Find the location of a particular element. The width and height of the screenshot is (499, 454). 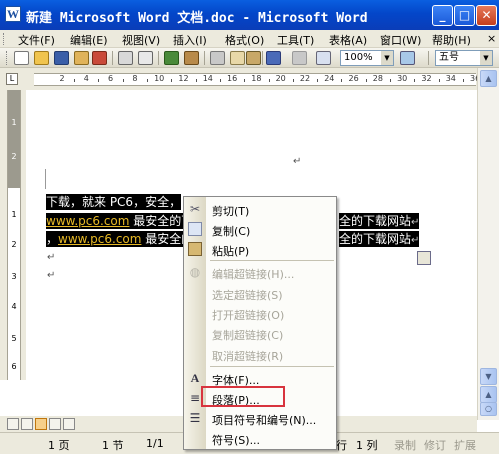

maximize-button: □ is located at coordinates (464, 15).